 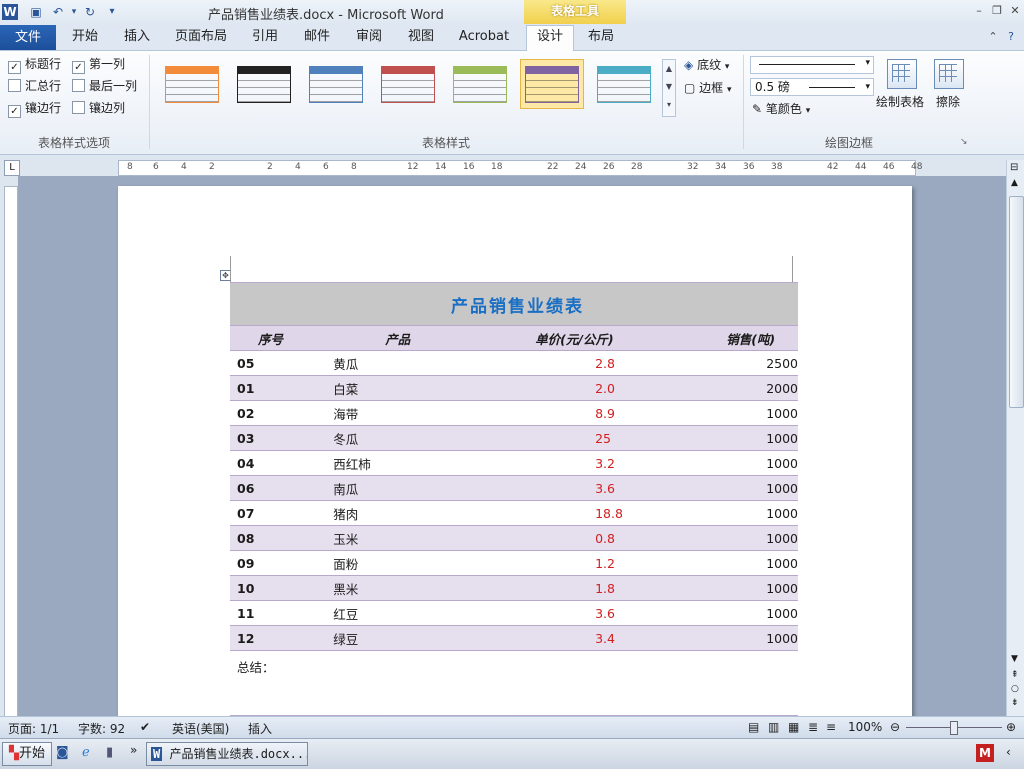 I want to click on banded-columns-checkbox: 镶边列, so click(x=98, y=108).